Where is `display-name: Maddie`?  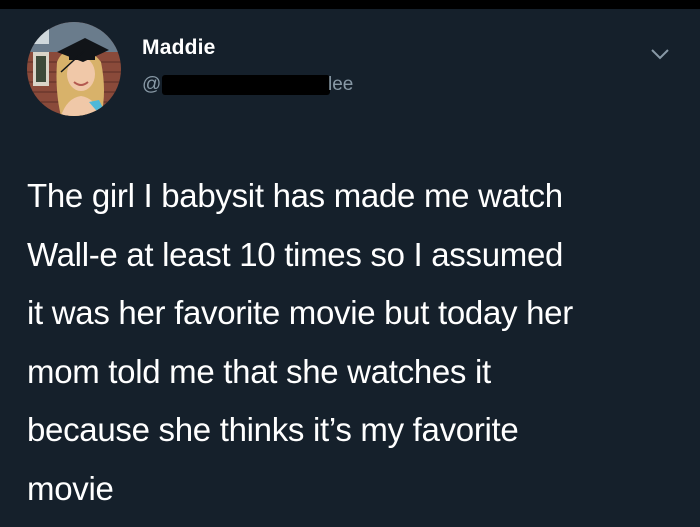
display-name: Maddie is located at coordinates (179, 48).